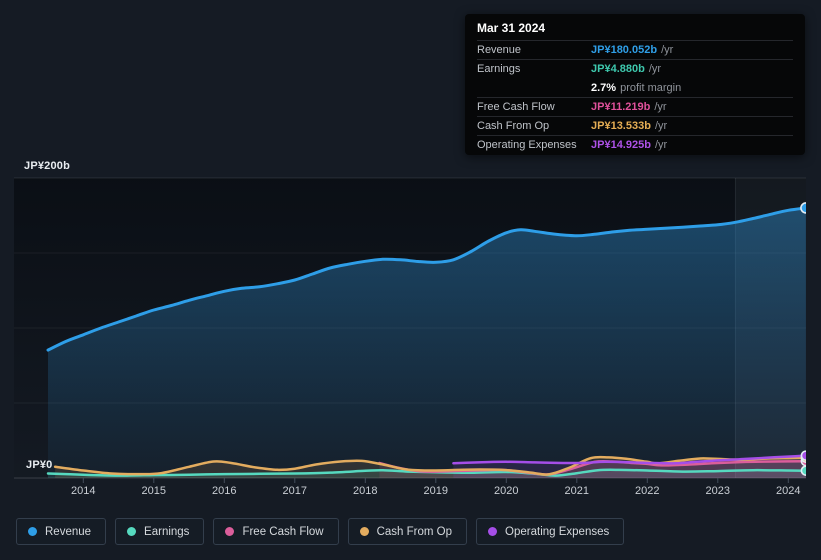  I want to click on tooltip-earnings-value: JP¥4.880b, so click(618, 69).